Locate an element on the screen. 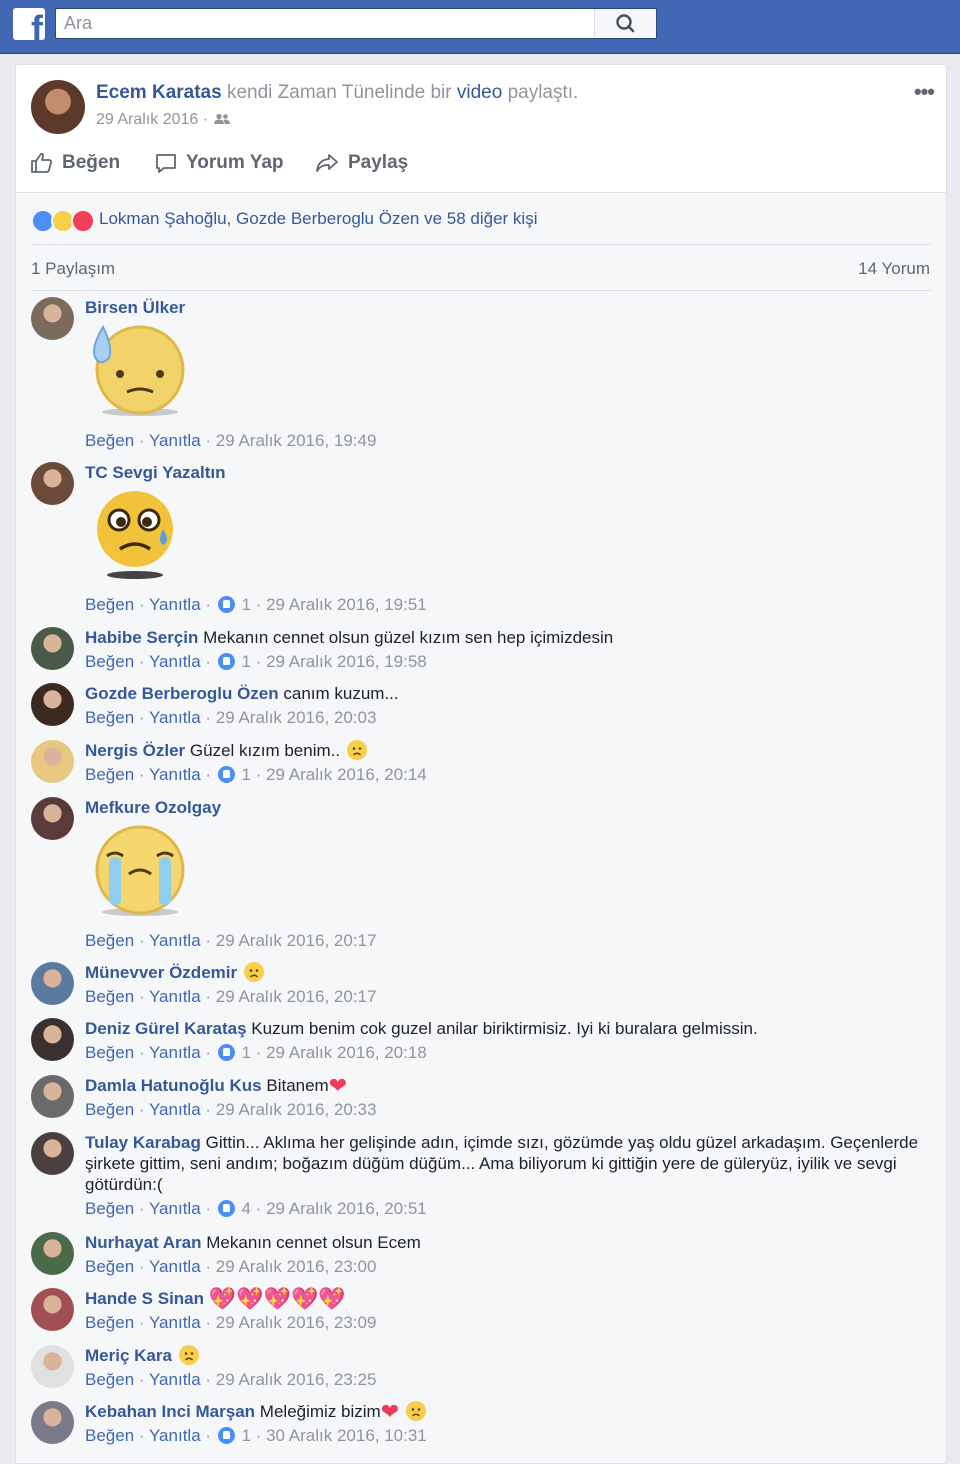 The height and width of the screenshot is (1464, 960). heart-emoji-icon: ❤ is located at coordinates (390, 1411).